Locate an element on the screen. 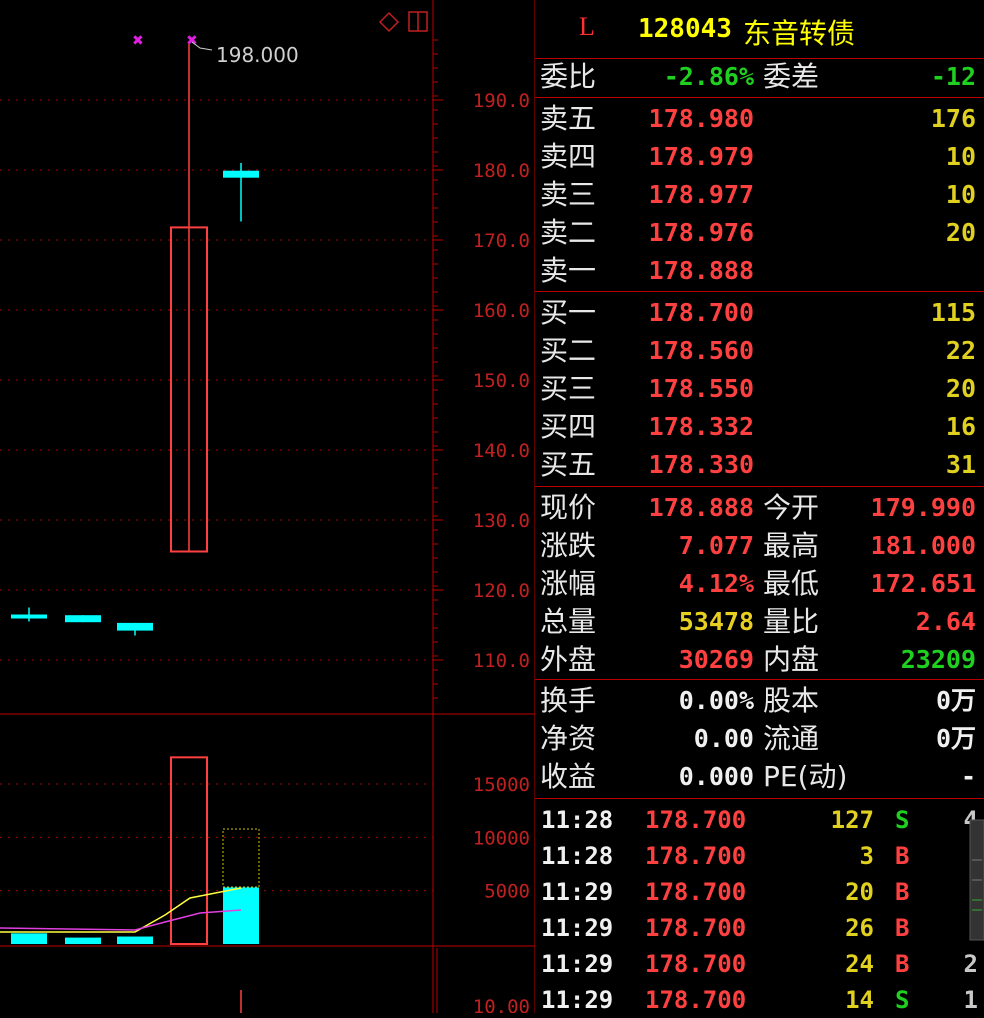 The height and width of the screenshot is (1018, 984). volume-tick-label: 5000 is located at coordinates (507, 892).